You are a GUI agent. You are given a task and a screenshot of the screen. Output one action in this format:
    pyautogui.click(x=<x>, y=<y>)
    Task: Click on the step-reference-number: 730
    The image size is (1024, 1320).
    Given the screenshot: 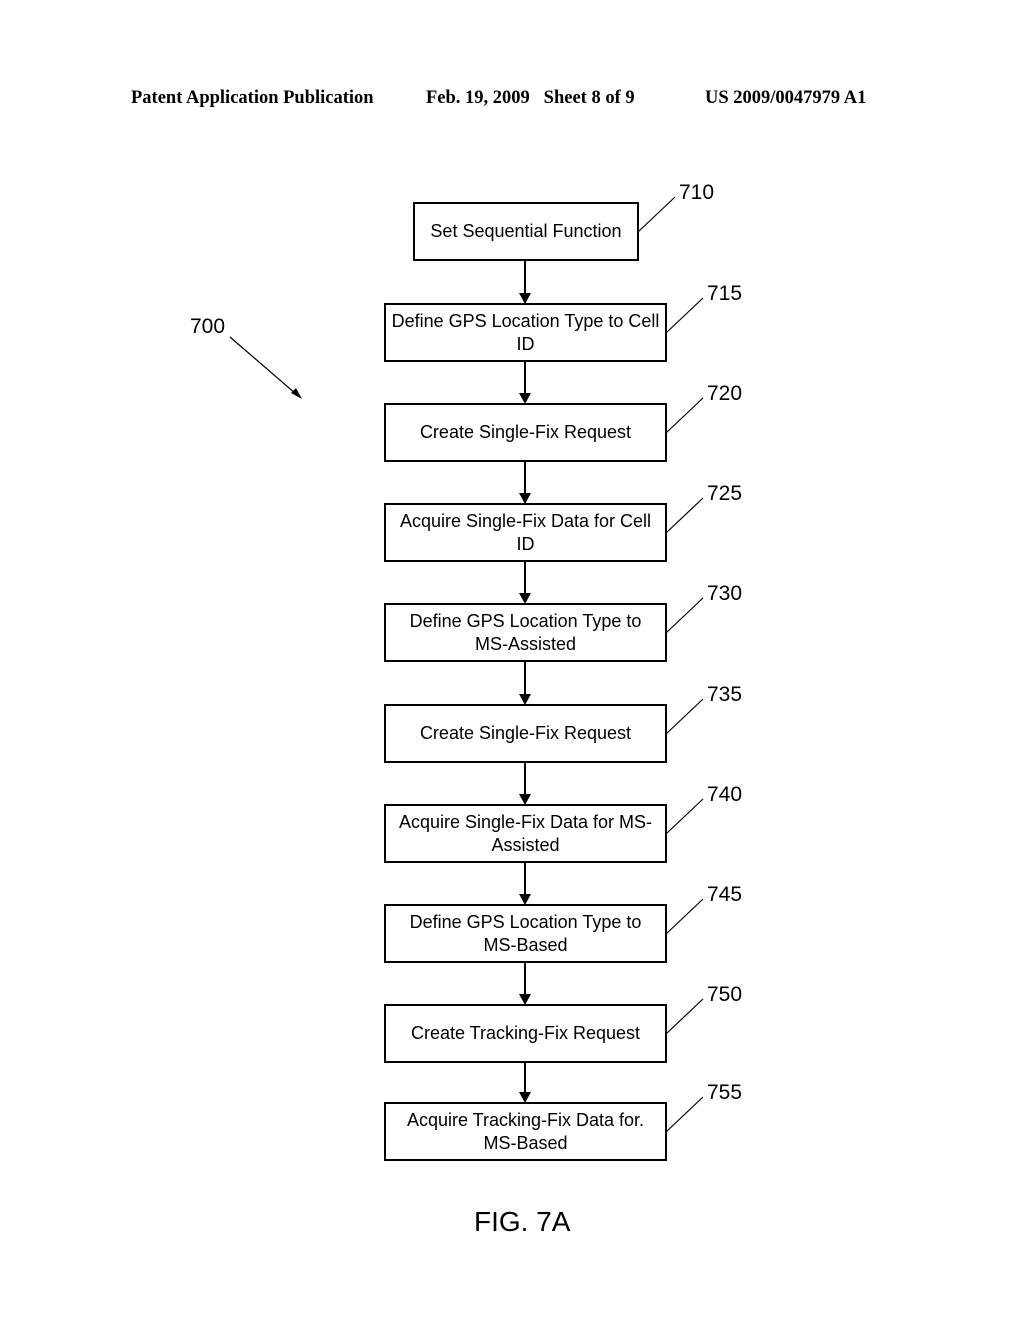 What is the action you would take?
    pyautogui.click(x=725, y=593)
    